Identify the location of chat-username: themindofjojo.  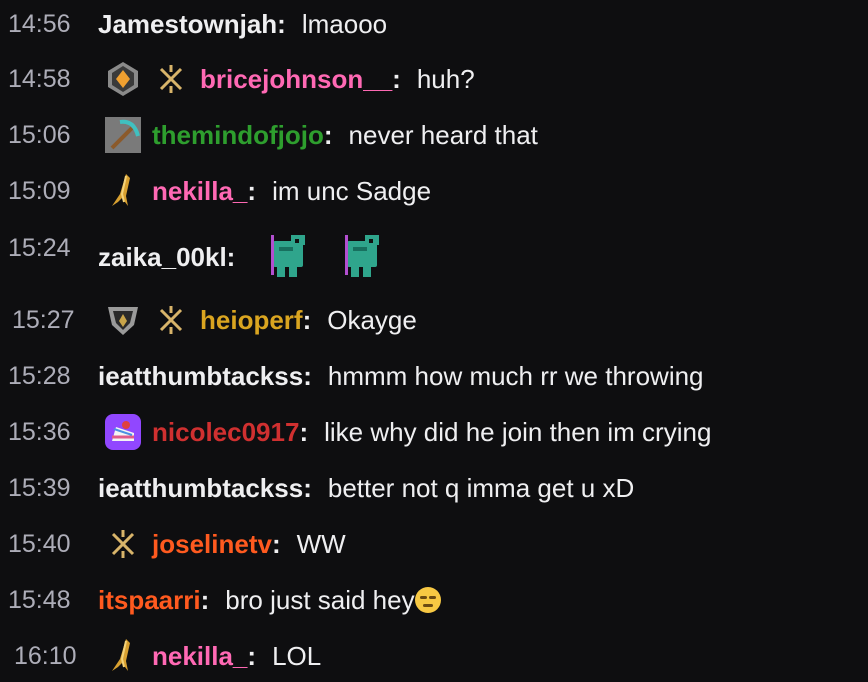
(238, 135).